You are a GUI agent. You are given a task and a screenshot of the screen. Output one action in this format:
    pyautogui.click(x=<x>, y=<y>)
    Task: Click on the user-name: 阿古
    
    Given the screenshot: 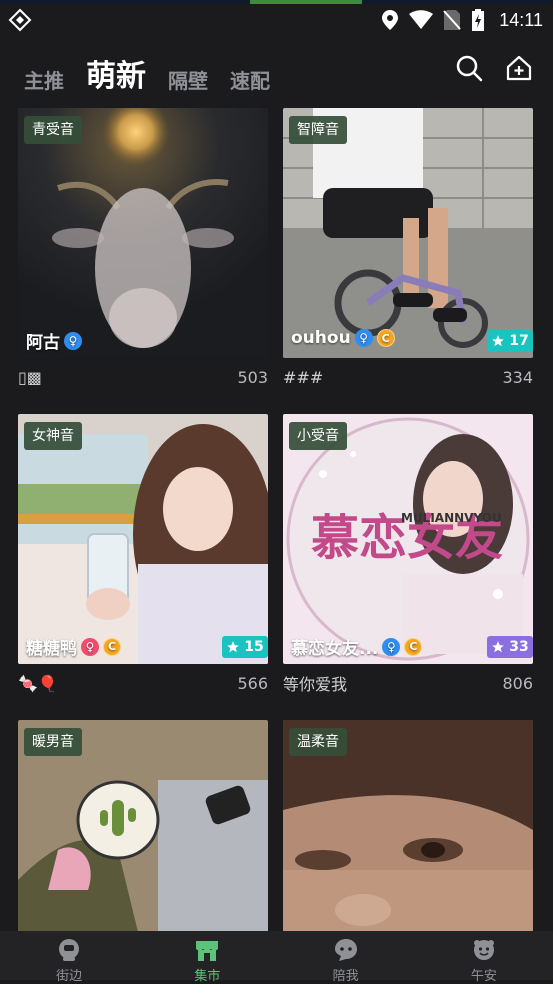 What is the action you would take?
    pyautogui.click(x=43, y=343)
    